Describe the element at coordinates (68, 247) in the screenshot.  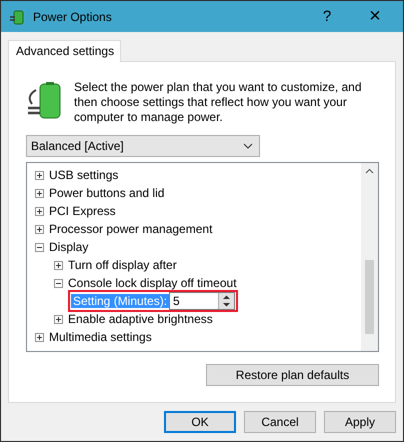
I see `tree-item: Display` at that location.